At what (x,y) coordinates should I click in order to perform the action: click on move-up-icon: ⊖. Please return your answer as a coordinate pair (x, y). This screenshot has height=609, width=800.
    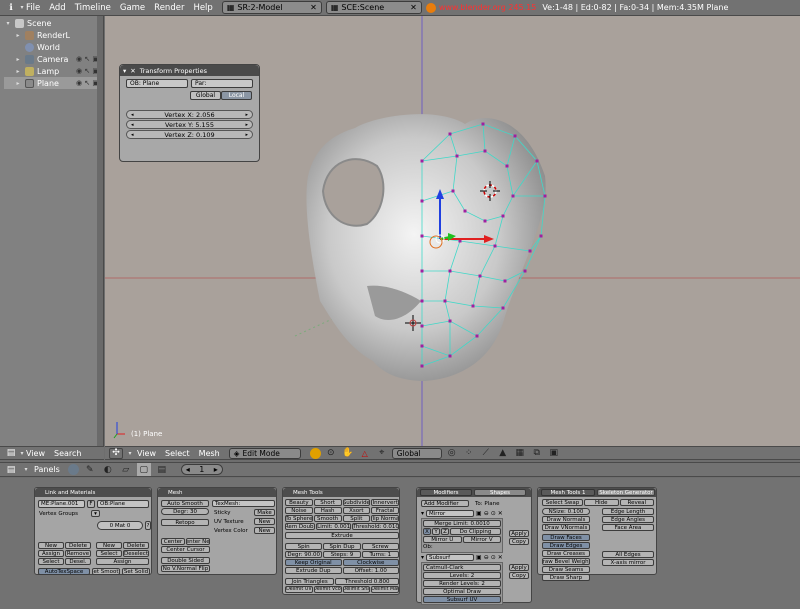
    Looking at the image, I should click on (486, 513).